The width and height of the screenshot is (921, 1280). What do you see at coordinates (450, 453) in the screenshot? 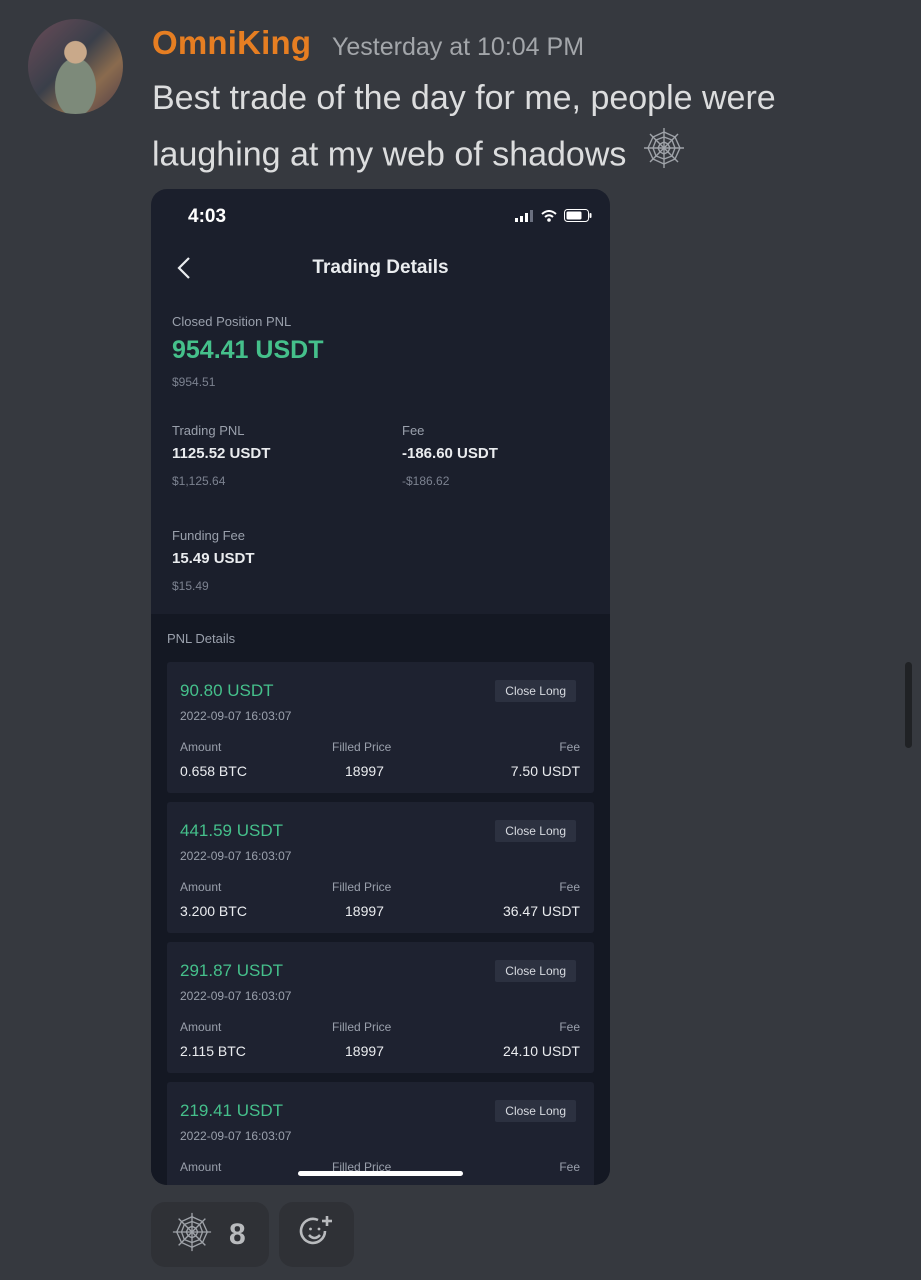
I see `fee-value: -186.60 USDT` at bounding box center [450, 453].